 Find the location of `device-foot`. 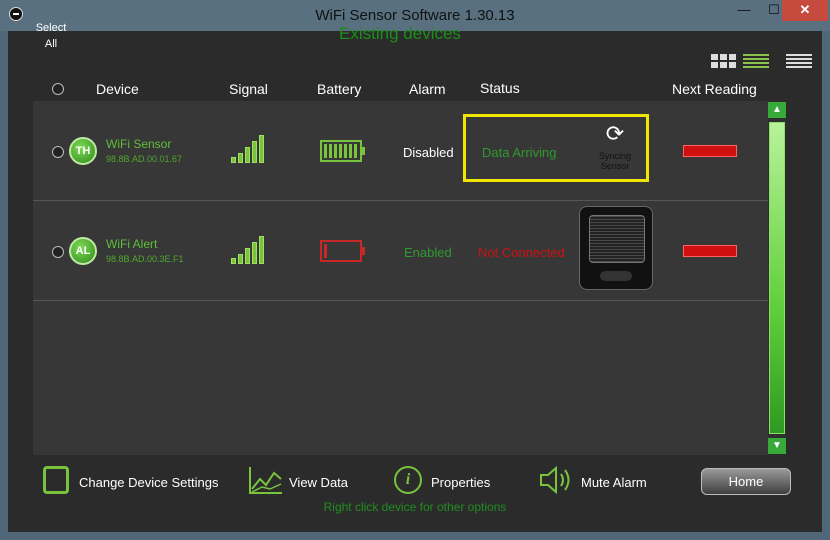

device-foot is located at coordinates (616, 276).